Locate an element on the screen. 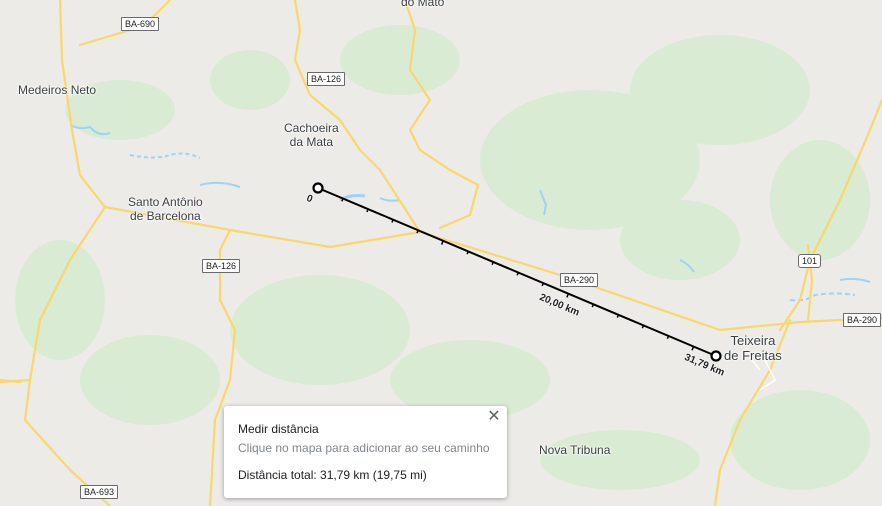  road-shield-br101: 101 is located at coordinates (810, 261).